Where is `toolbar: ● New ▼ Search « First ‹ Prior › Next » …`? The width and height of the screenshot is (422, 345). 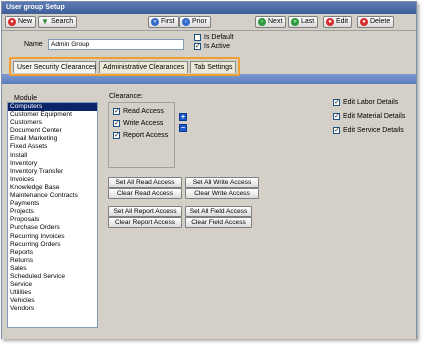
toolbar: ● New ▼ Search « First ‹ Prior › Next » … is located at coordinates (209, 22).